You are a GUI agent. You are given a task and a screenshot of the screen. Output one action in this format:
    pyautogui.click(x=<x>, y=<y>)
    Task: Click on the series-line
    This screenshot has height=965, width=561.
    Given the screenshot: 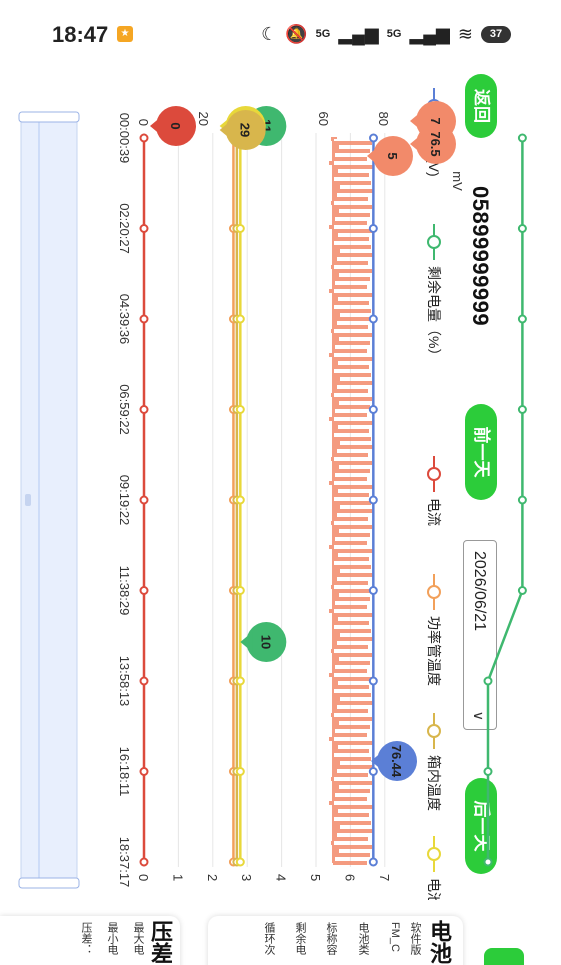 What is the action you would take?
    pyautogui.click(x=505, y=500)
    